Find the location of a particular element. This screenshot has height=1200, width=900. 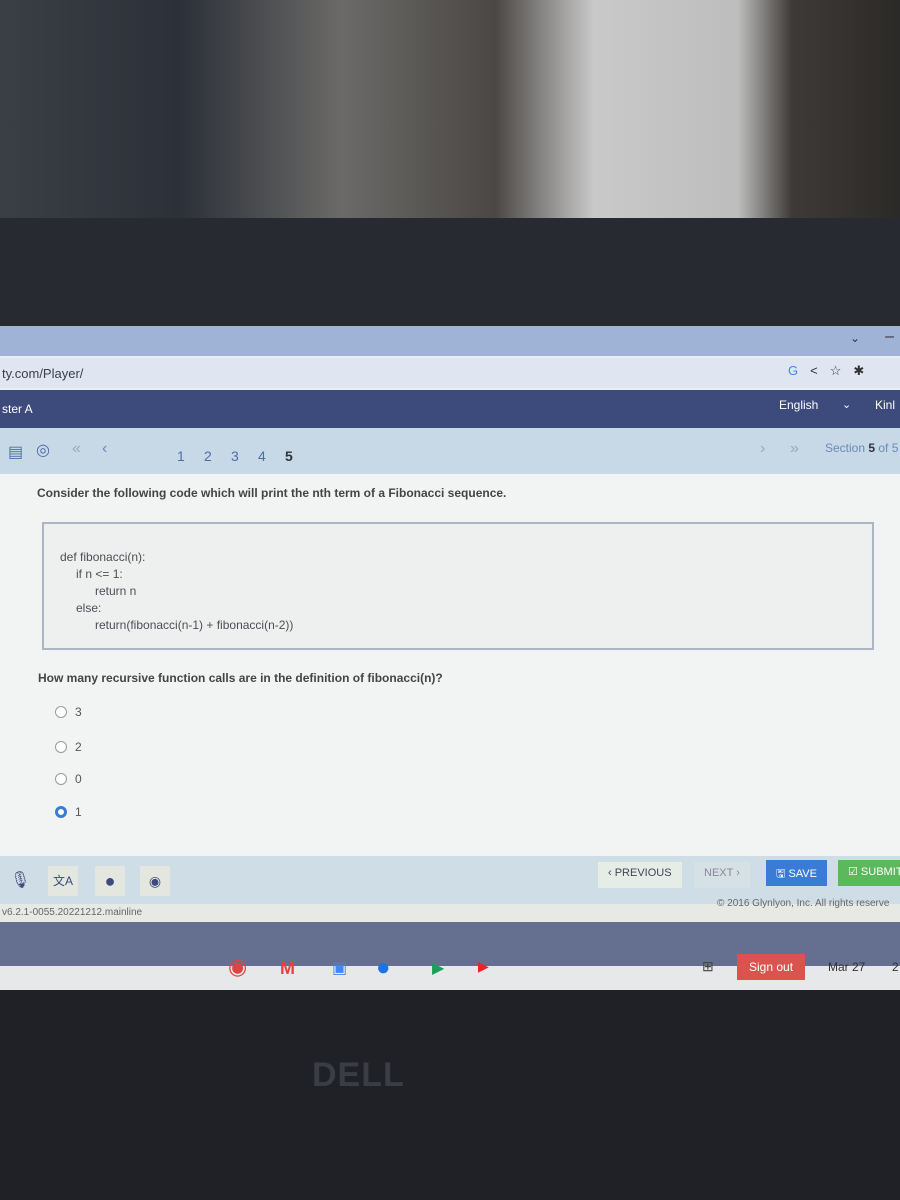

gmail-icon: M is located at coordinates (287, 968).